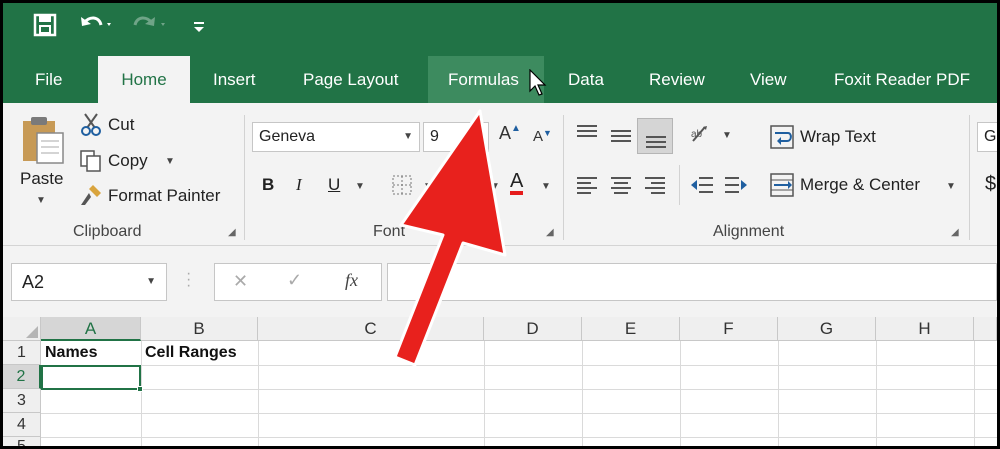  What do you see at coordinates (450, 238) in the screenshot?
I see `red-arrow-annotation` at bounding box center [450, 238].